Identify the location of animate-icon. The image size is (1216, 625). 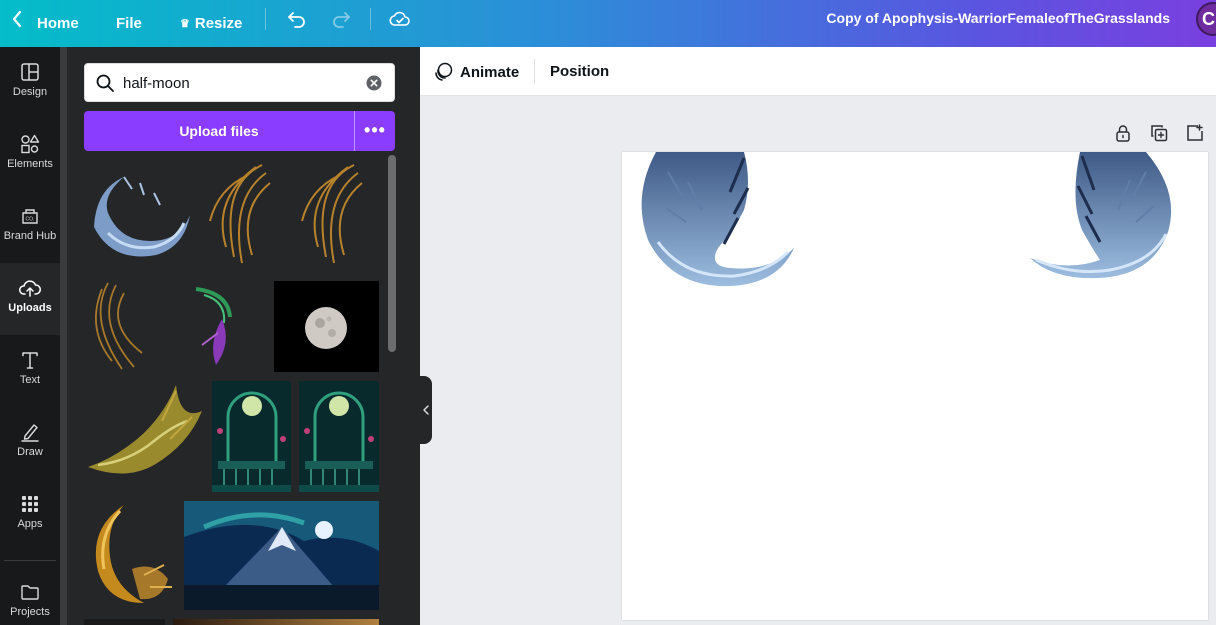
(444, 71).